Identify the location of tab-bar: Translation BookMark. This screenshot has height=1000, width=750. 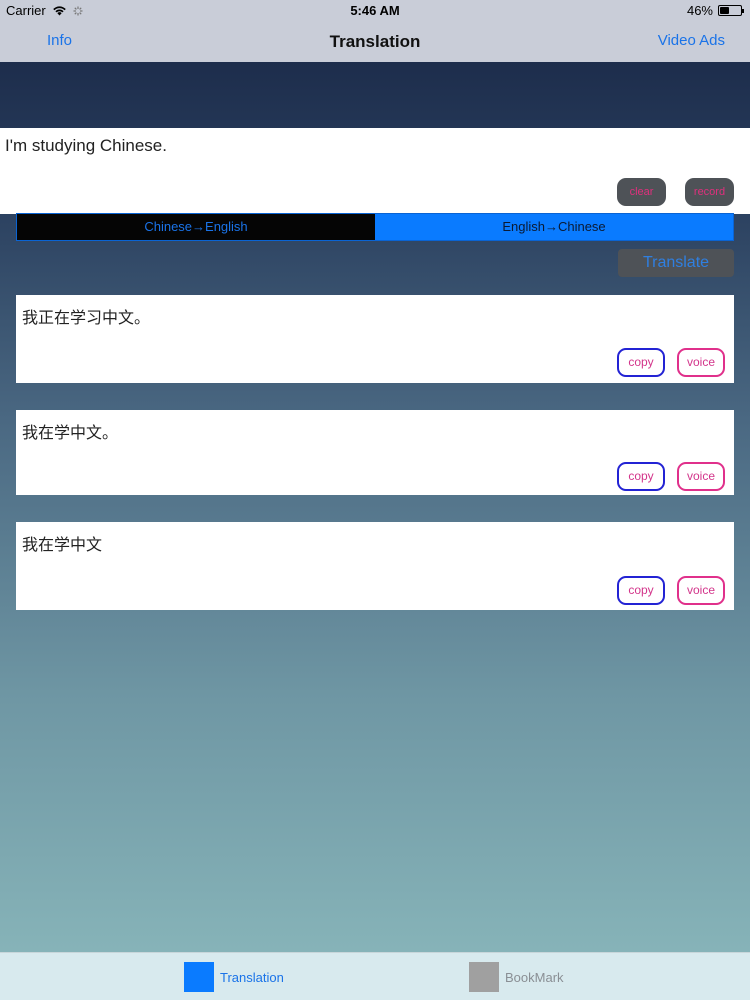
(375, 976).